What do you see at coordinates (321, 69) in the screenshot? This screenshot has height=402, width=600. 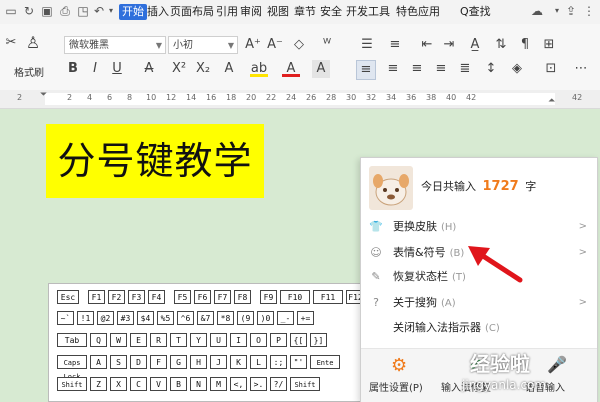 I see `char-shading-icon: A` at bounding box center [321, 69].